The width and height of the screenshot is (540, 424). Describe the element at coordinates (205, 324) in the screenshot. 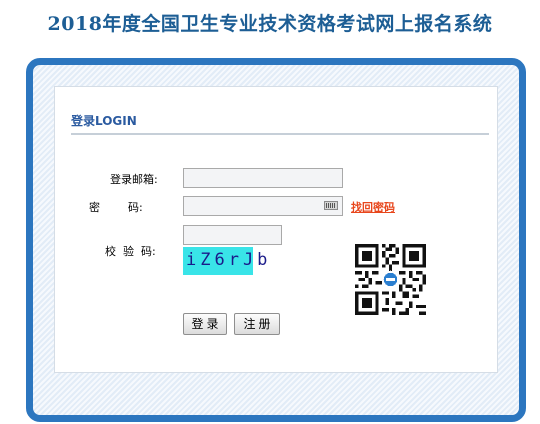

I see `login-button: 登录` at that location.